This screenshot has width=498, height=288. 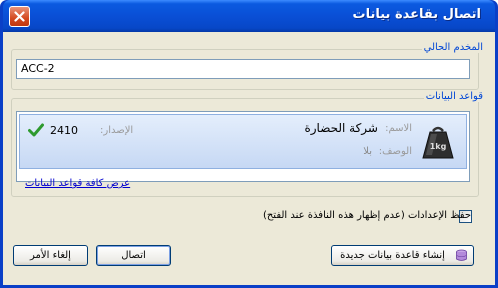 I want to click on cancel-label: إلغاء الأمر, so click(x=50, y=255).